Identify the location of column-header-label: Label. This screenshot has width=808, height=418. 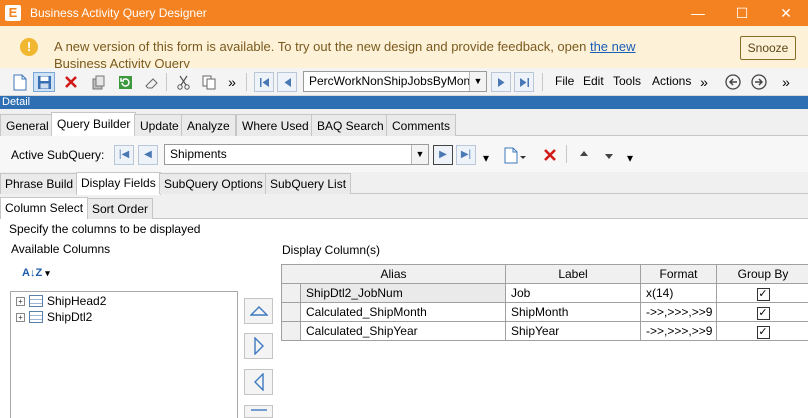
(573, 274).